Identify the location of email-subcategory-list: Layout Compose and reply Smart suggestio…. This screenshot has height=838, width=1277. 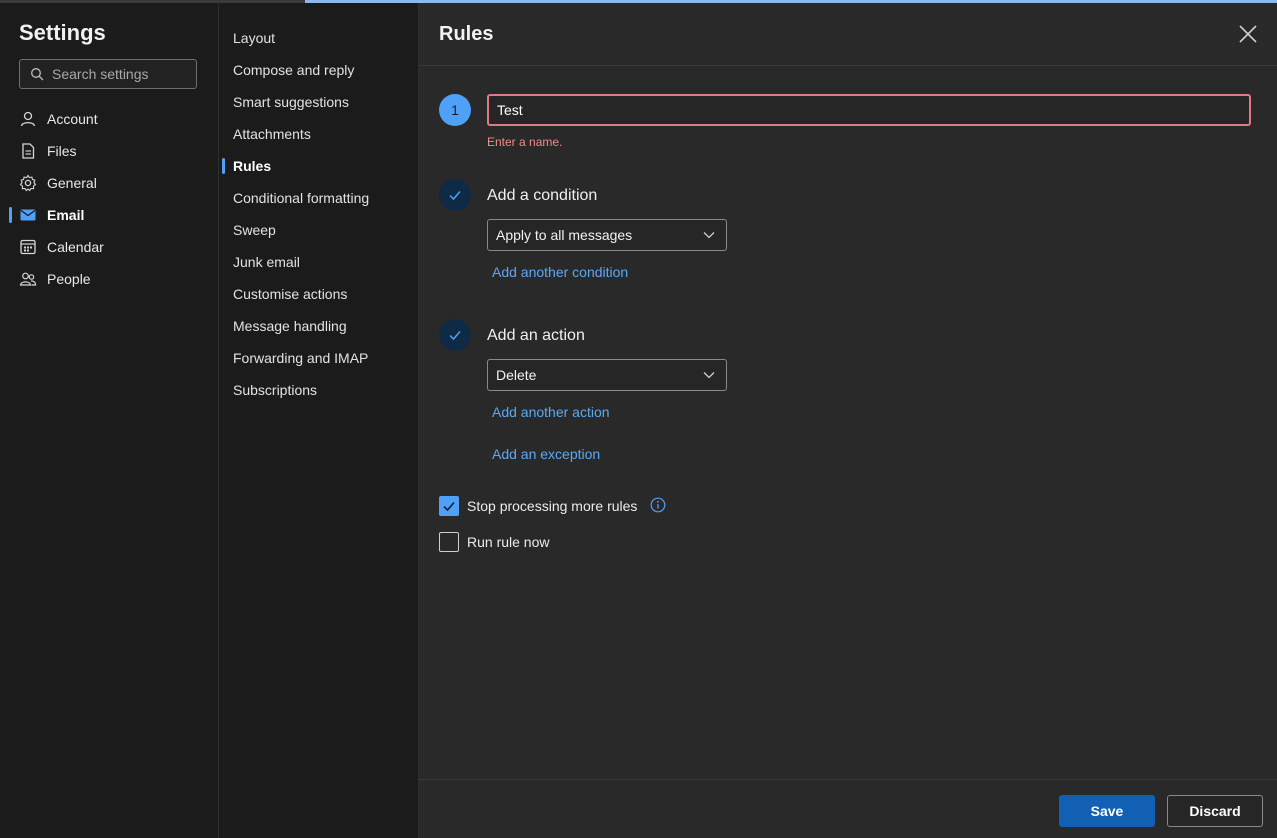
(318, 214).